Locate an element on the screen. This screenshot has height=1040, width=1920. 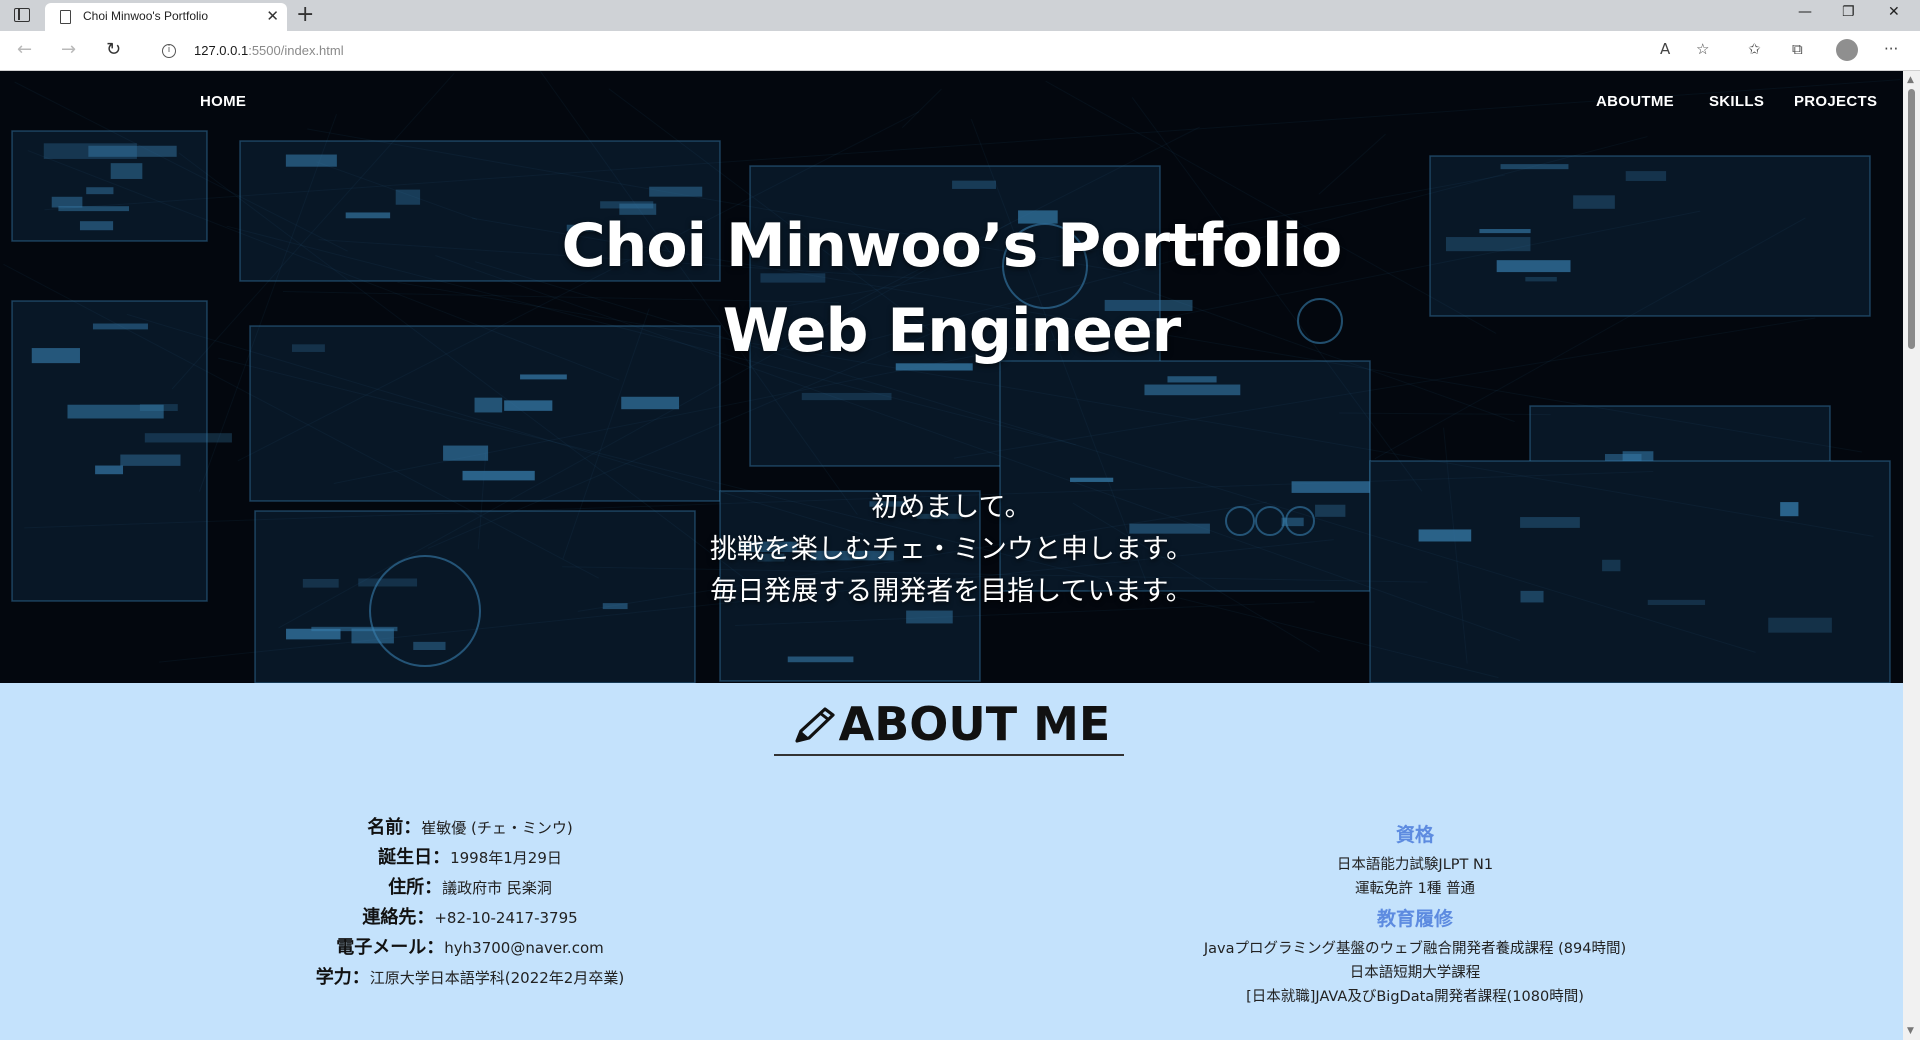
more-menu-icon: ··· is located at coordinates (1891, 49).